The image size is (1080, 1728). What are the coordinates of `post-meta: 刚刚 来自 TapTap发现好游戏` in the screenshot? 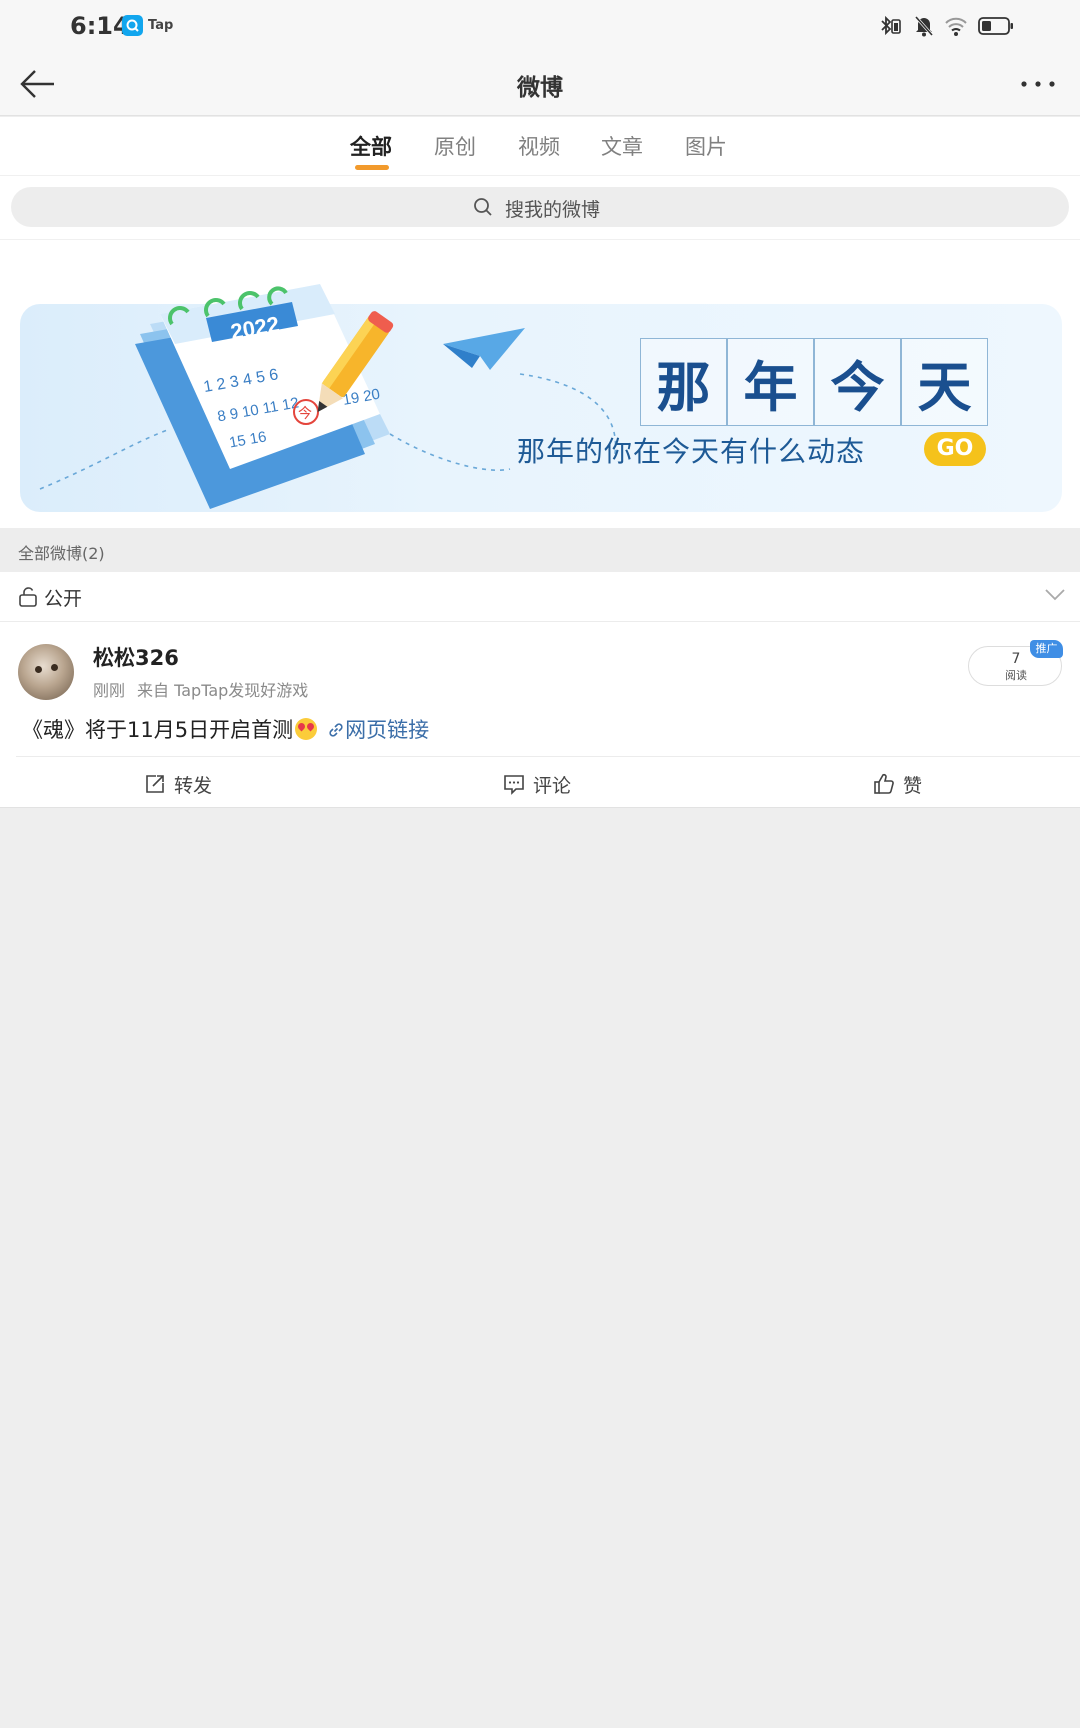 It's located at (200, 689).